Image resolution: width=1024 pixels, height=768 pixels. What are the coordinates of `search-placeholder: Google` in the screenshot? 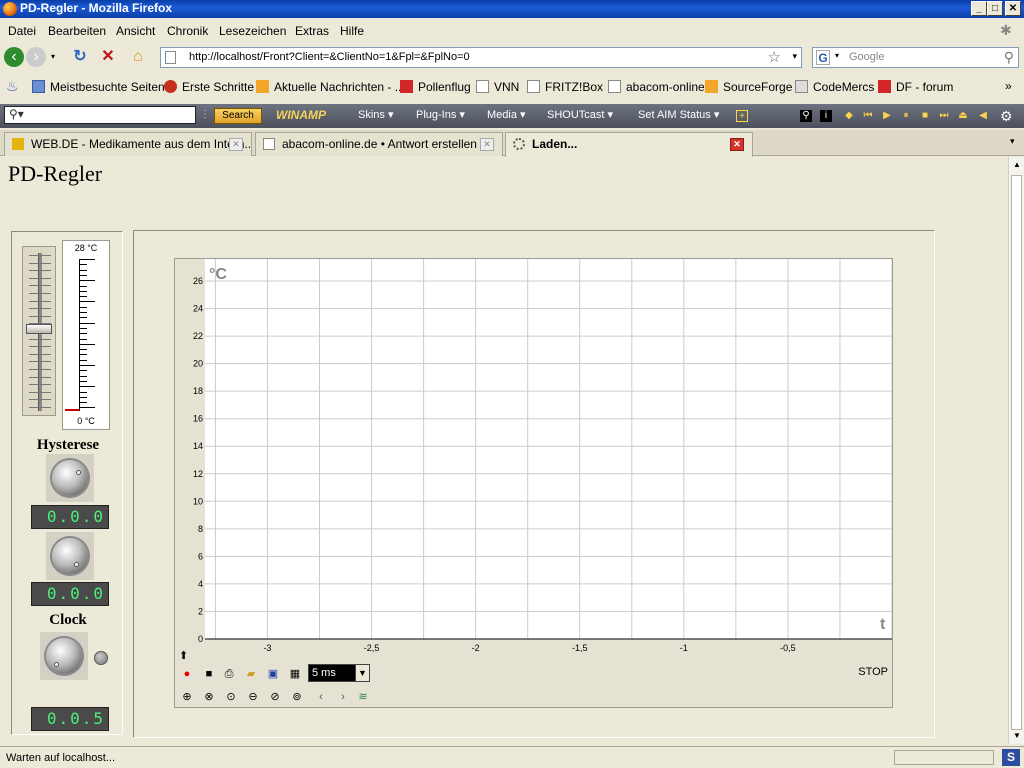 It's located at (866, 57).